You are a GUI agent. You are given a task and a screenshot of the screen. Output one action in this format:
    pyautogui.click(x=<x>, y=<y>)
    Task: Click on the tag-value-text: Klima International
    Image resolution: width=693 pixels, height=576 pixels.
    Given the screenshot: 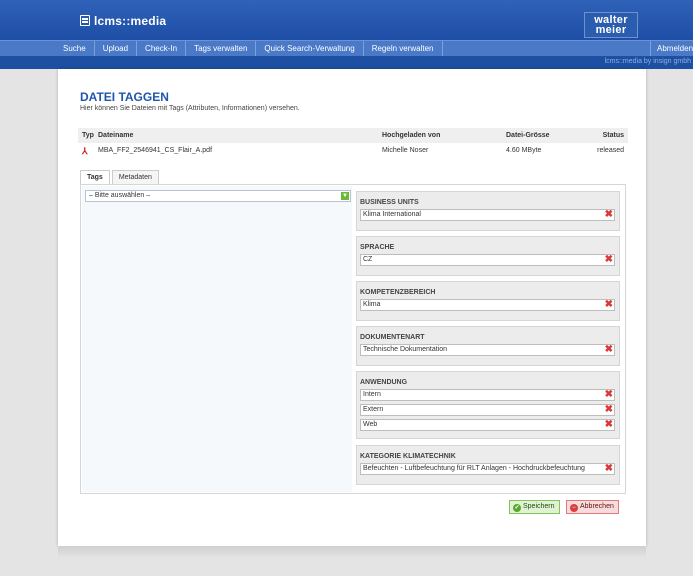 What is the action you would take?
    pyautogui.click(x=392, y=214)
    